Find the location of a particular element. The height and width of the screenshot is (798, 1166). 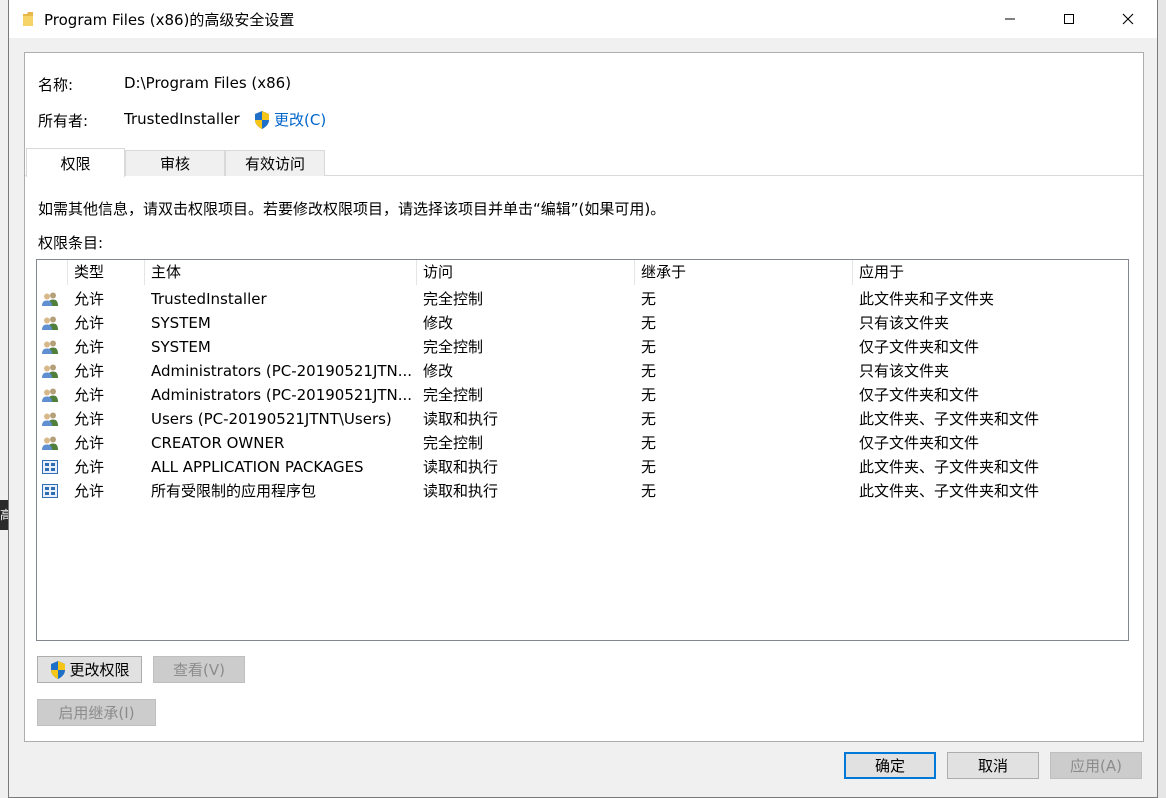

cell-applies-to: 只有该文件夹 is located at coordinates (904, 323).